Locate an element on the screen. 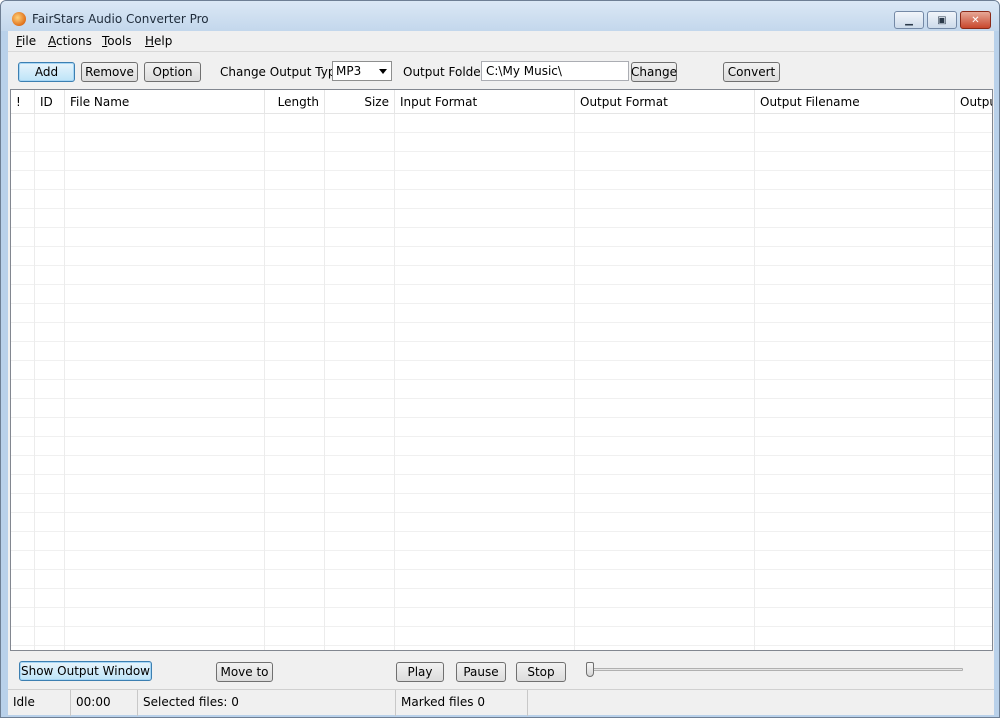 The image size is (1000, 718). playback-slider-thumb is located at coordinates (590, 669).